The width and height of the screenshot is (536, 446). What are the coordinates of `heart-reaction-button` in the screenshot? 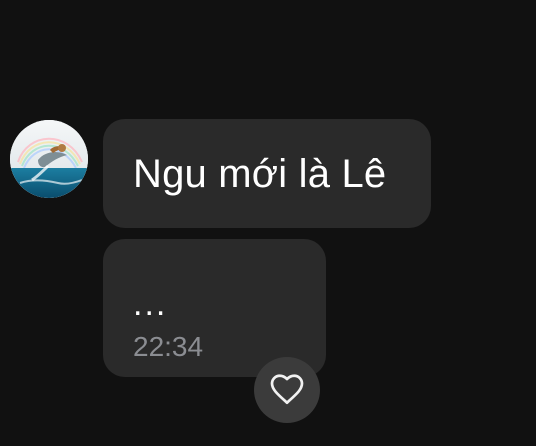 It's located at (287, 390).